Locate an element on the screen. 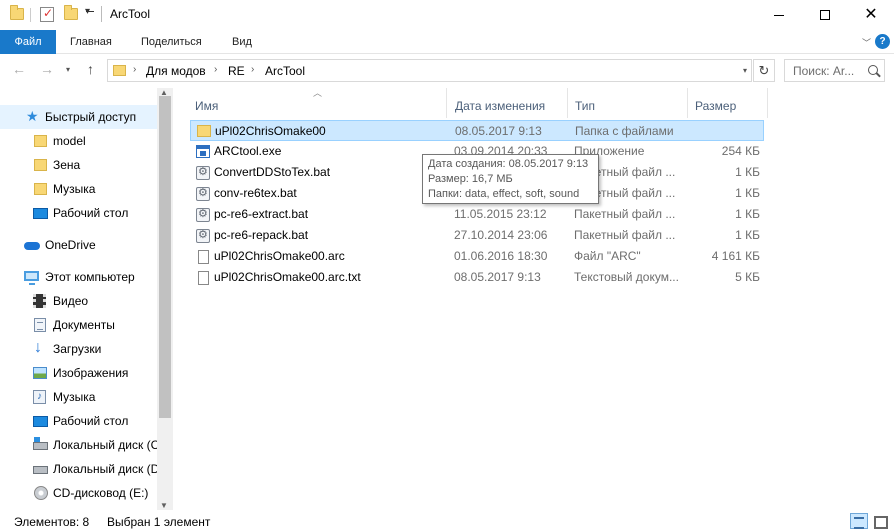 The image size is (894, 532). minimize-button is located at coordinates (779, 15).